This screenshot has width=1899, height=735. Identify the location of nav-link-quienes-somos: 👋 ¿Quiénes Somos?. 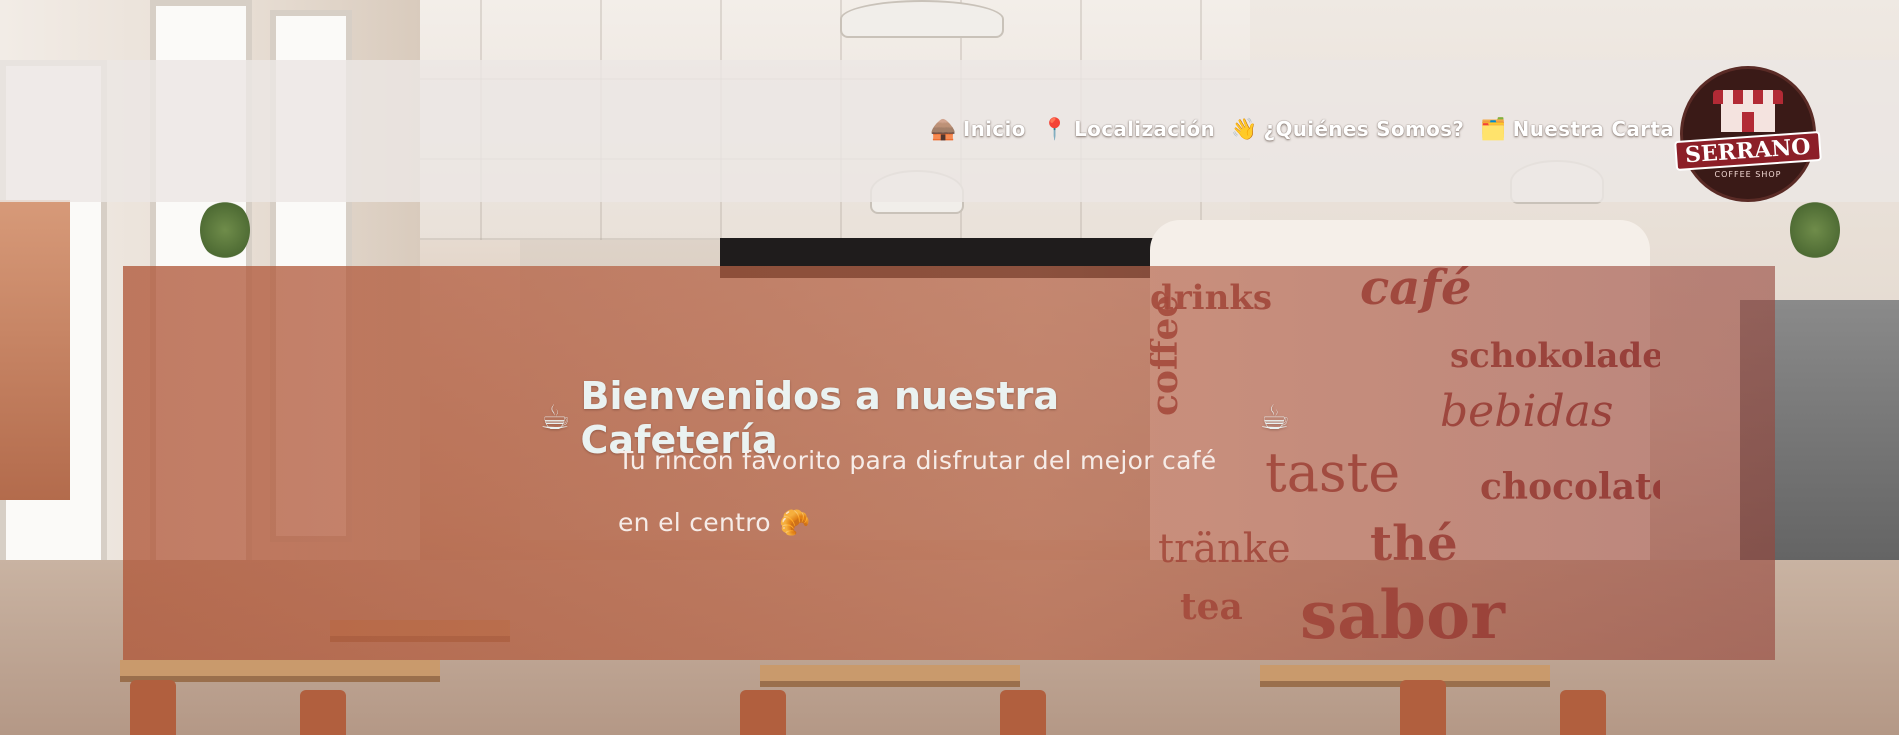
(1347, 129).